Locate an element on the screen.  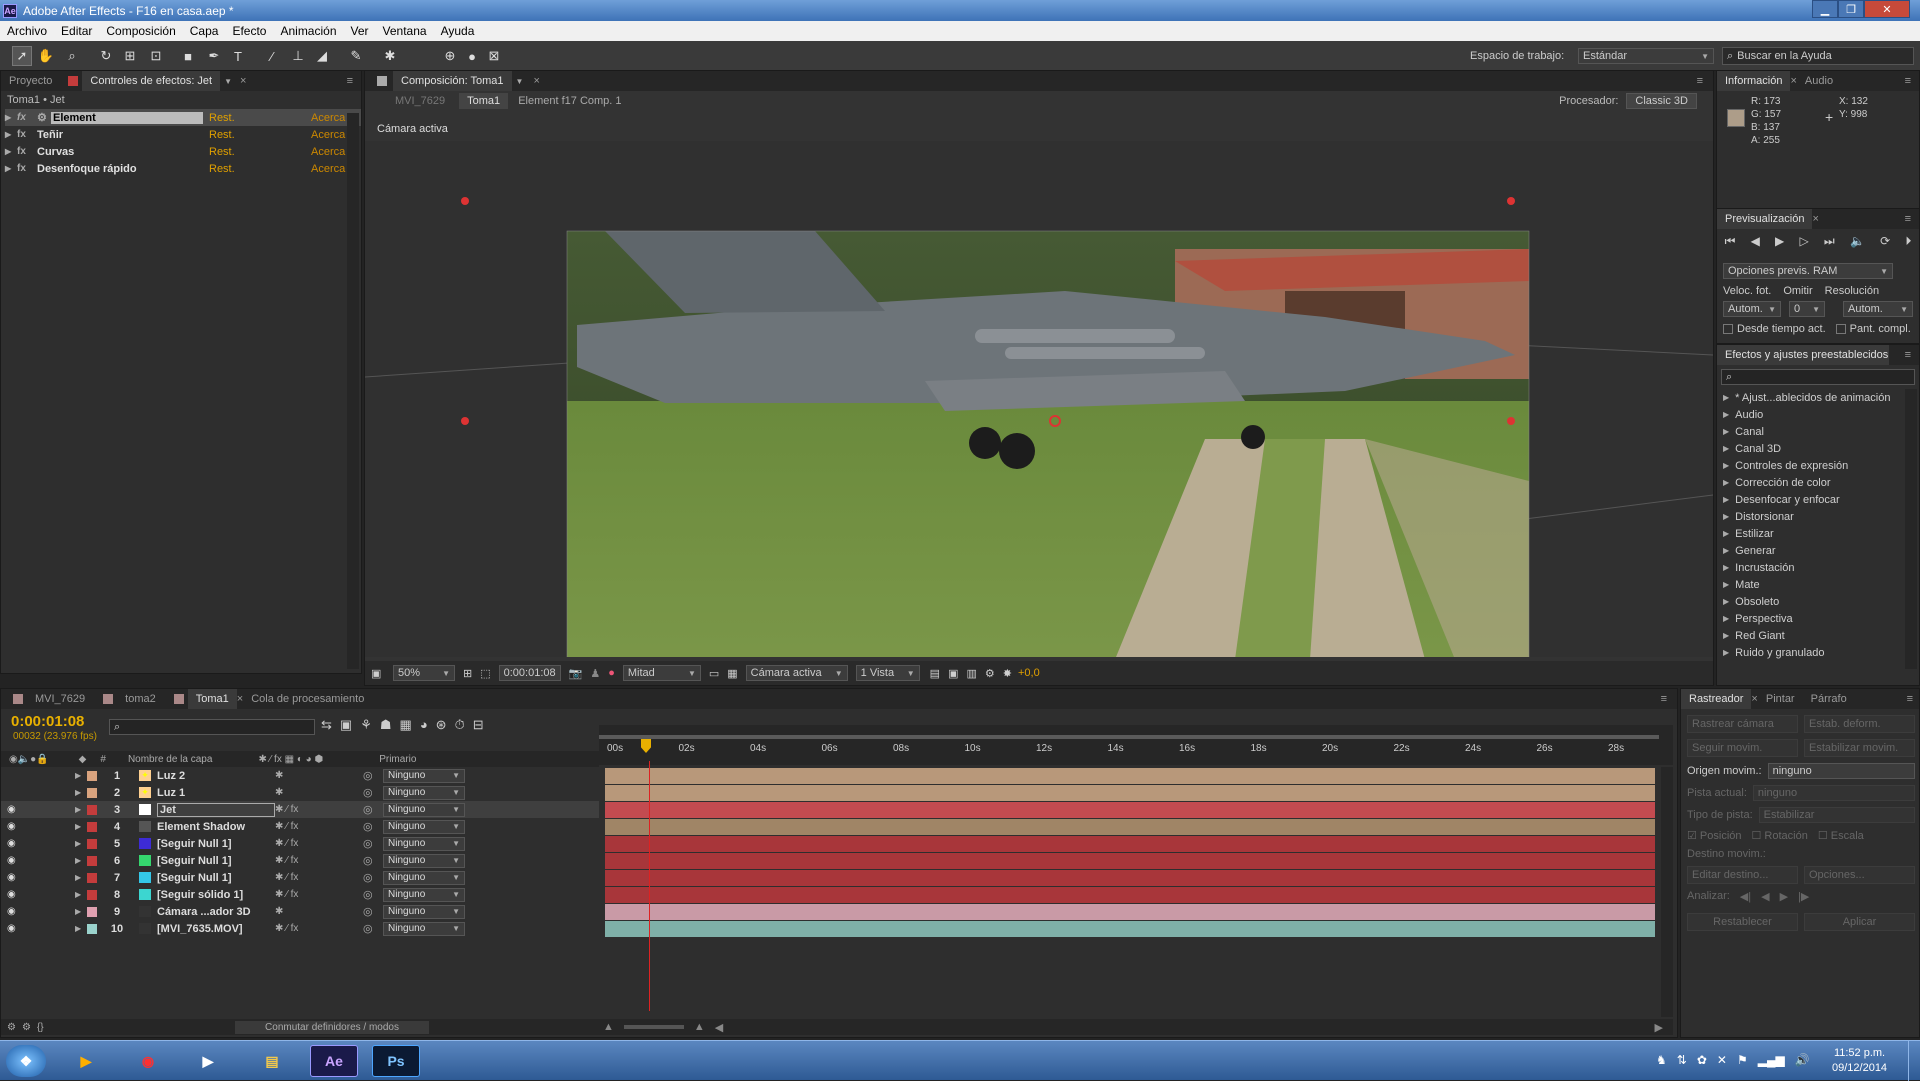
show-snapshot-icon: ♟ is located at coordinates (595, 673).